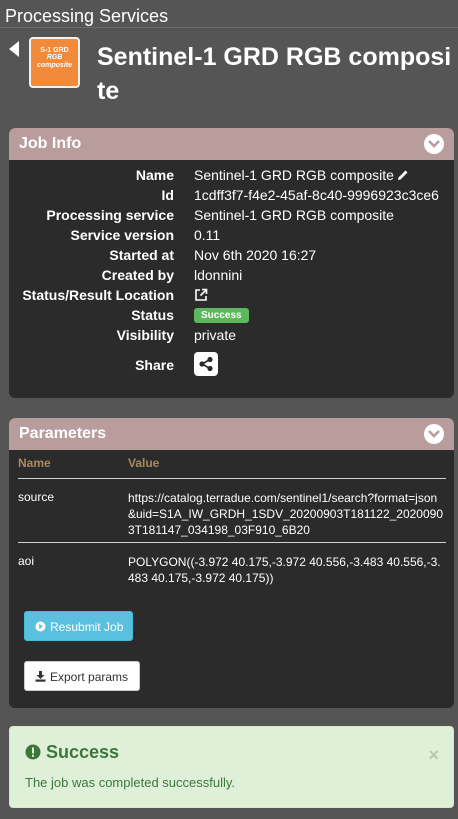 This screenshot has height=819, width=458. Describe the element at coordinates (403, 176) in the screenshot. I see `pencil-icon` at that location.